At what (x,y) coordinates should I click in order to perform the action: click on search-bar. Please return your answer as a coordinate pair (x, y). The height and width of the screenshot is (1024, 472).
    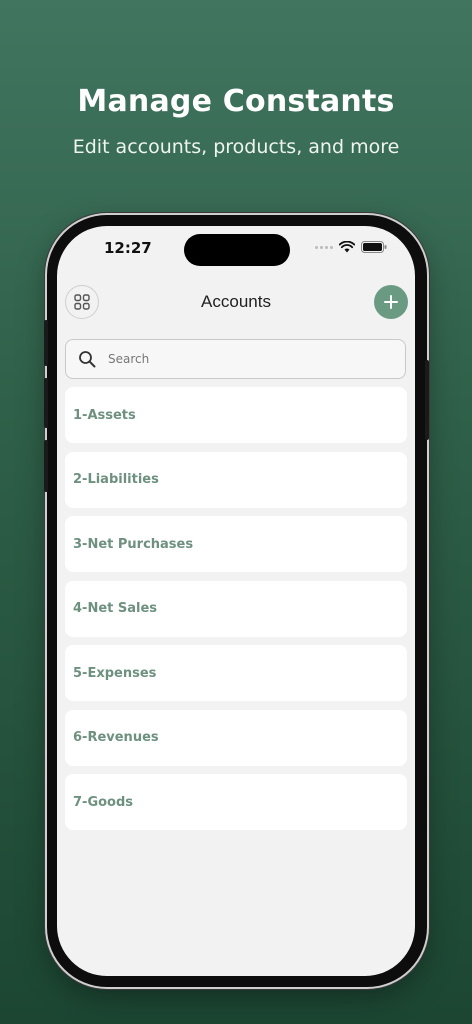
    Looking at the image, I should click on (235, 359).